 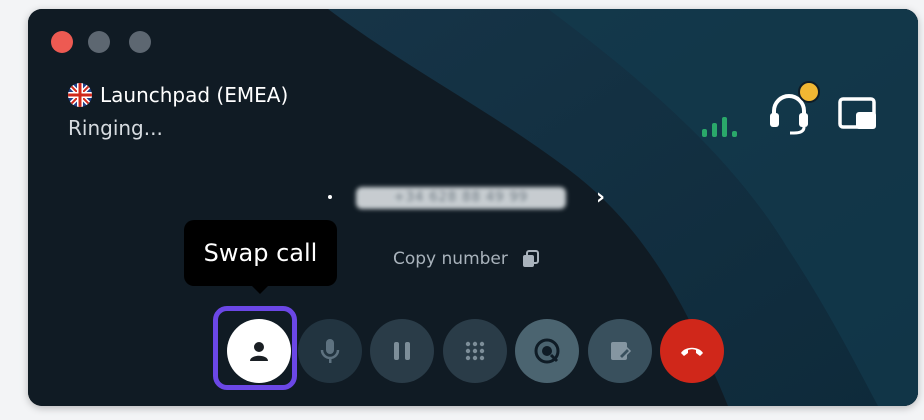 I want to click on notes-button, so click(x=620, y=351).